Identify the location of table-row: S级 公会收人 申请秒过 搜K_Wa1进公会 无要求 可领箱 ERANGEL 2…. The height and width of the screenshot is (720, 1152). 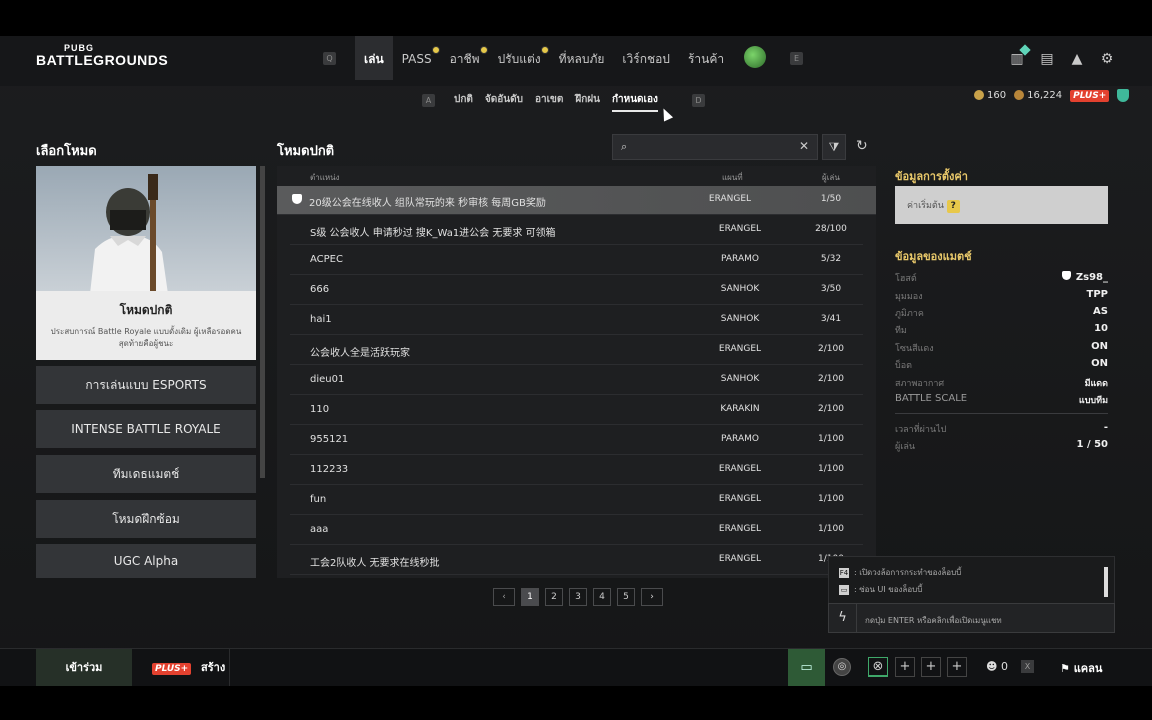
(576, 230).